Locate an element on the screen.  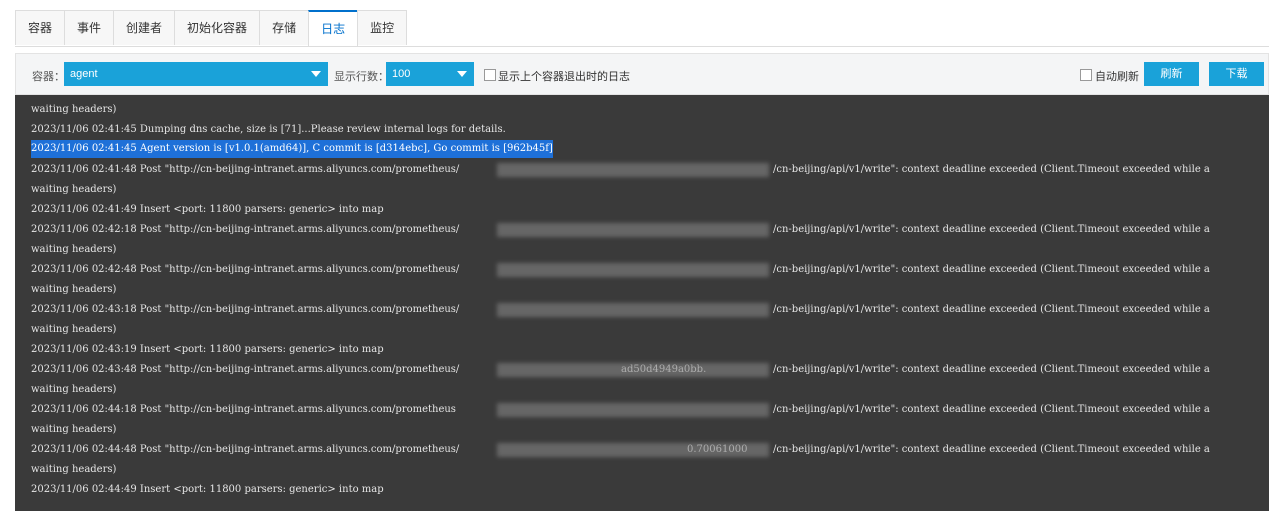
tab-init-containers: 初始化容器 is located at coordinates (217, 27).